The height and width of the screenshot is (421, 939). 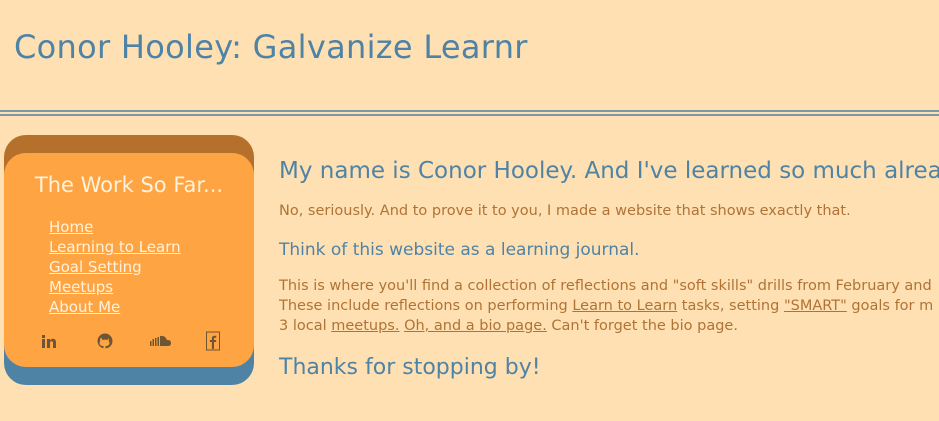 I want to click on sidebar-item-about-me: About Me, so click(x=115, y=307).